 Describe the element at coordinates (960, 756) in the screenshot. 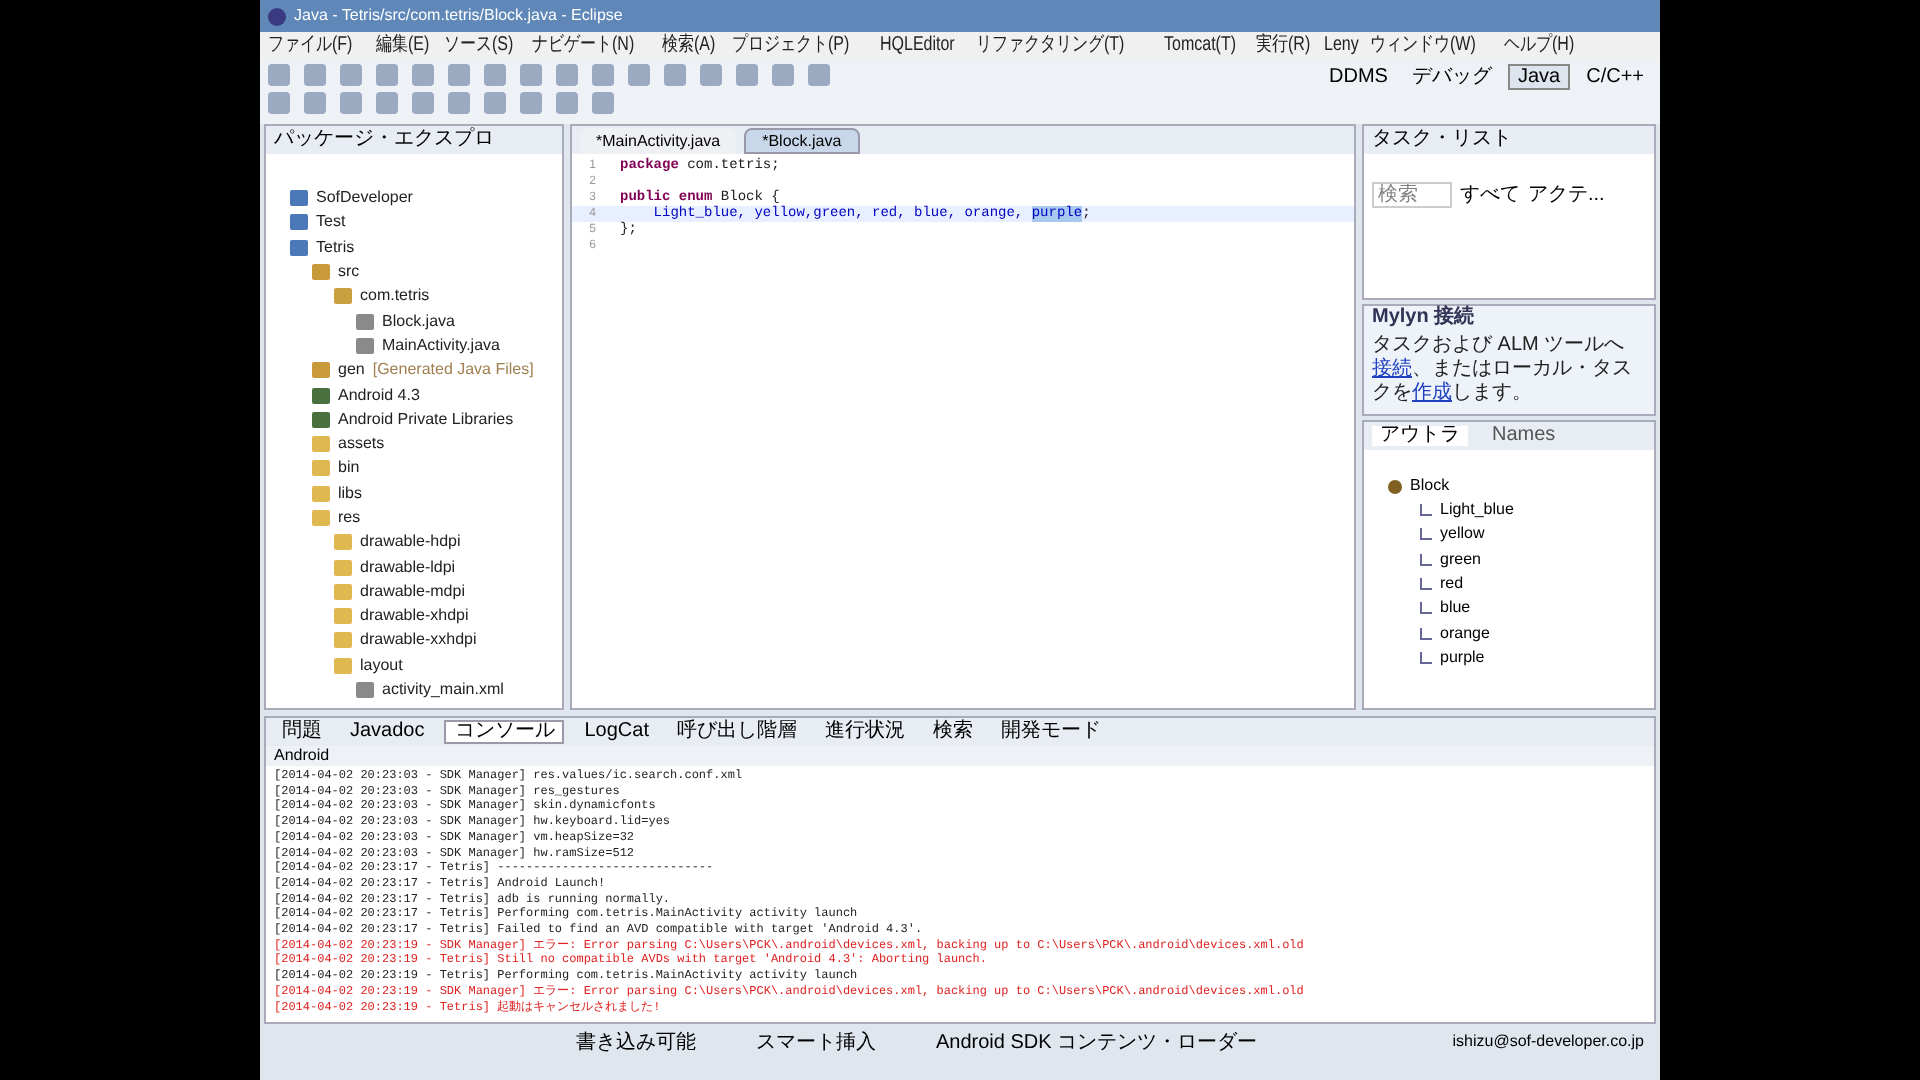

I see `console-name: Android` at that location.